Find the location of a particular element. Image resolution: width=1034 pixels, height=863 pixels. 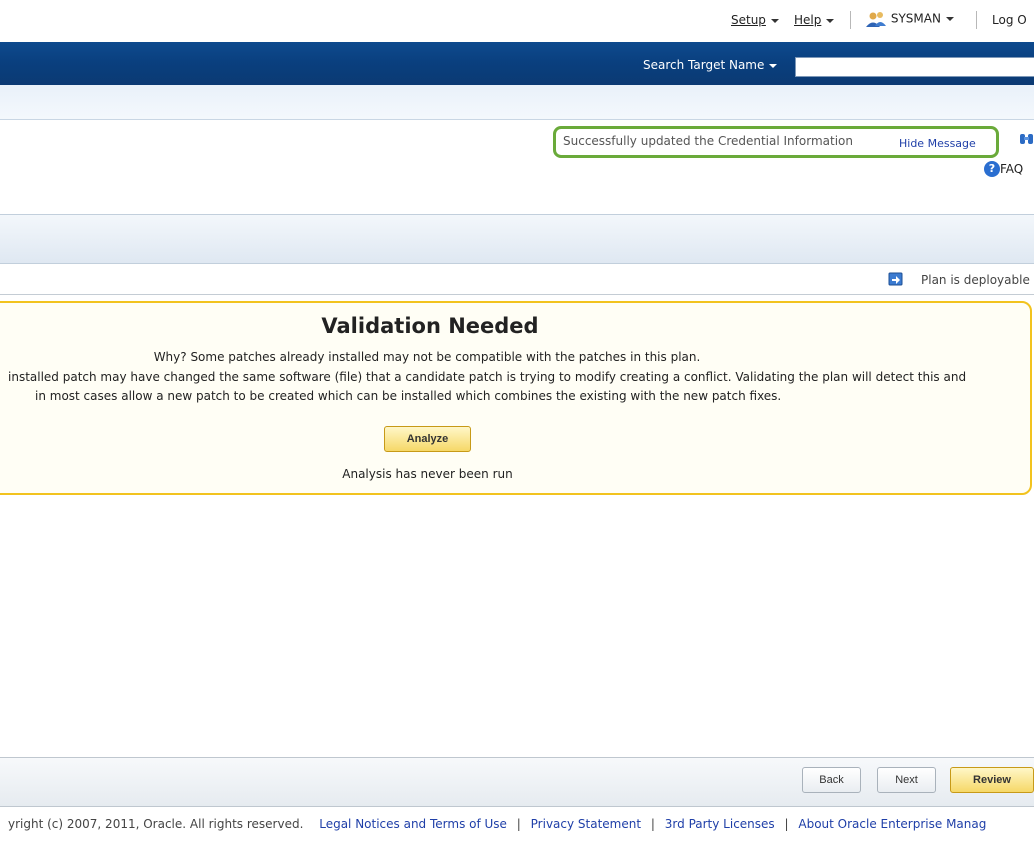

review-button: Review is located at coordinates (992, 780).